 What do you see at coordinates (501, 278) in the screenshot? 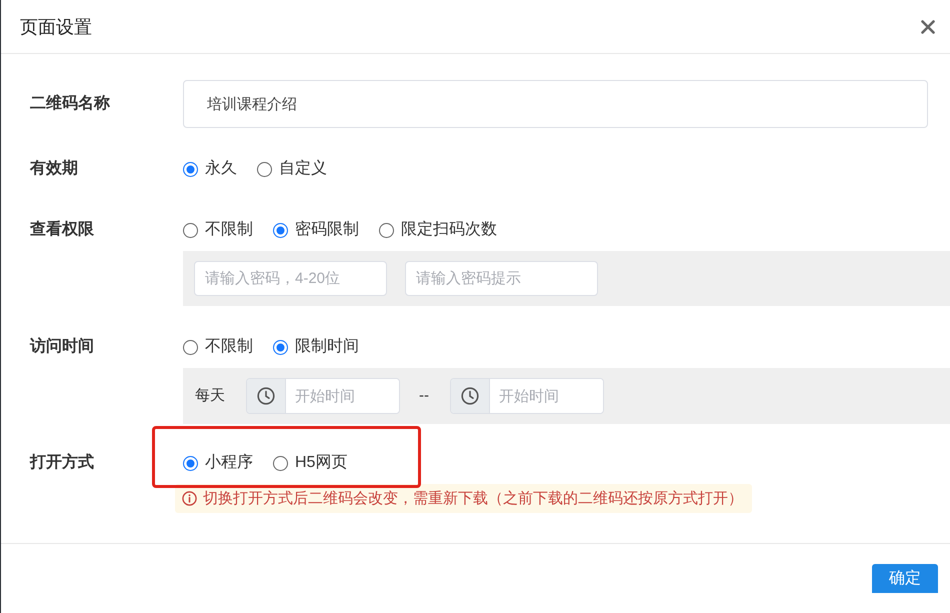
I see `text-input: 请输入密码提示` at bounding box center [501, 278].